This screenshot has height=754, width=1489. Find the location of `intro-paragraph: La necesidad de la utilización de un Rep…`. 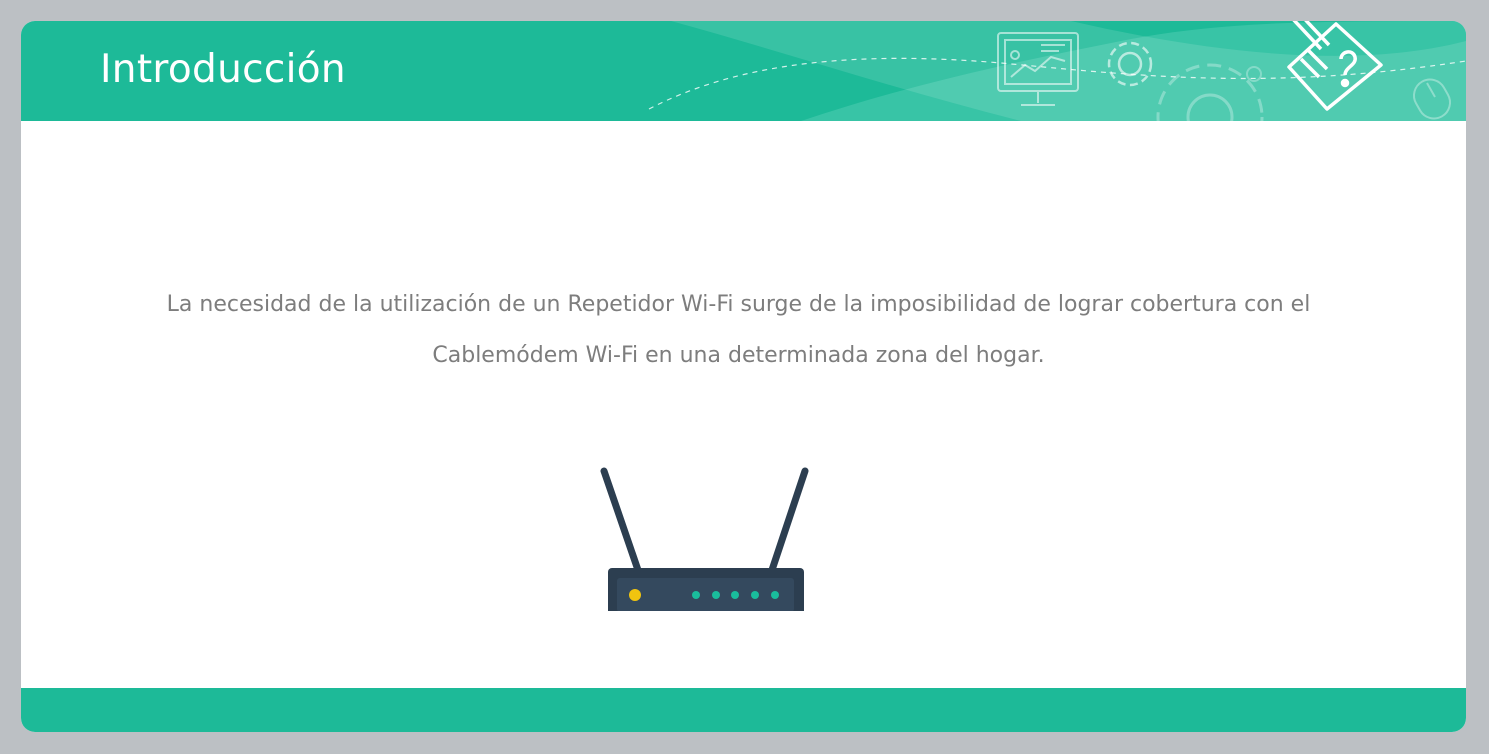

intro-paragraph: La necesidad de la utilización de un Rep… is located at coordinates (738, 330).